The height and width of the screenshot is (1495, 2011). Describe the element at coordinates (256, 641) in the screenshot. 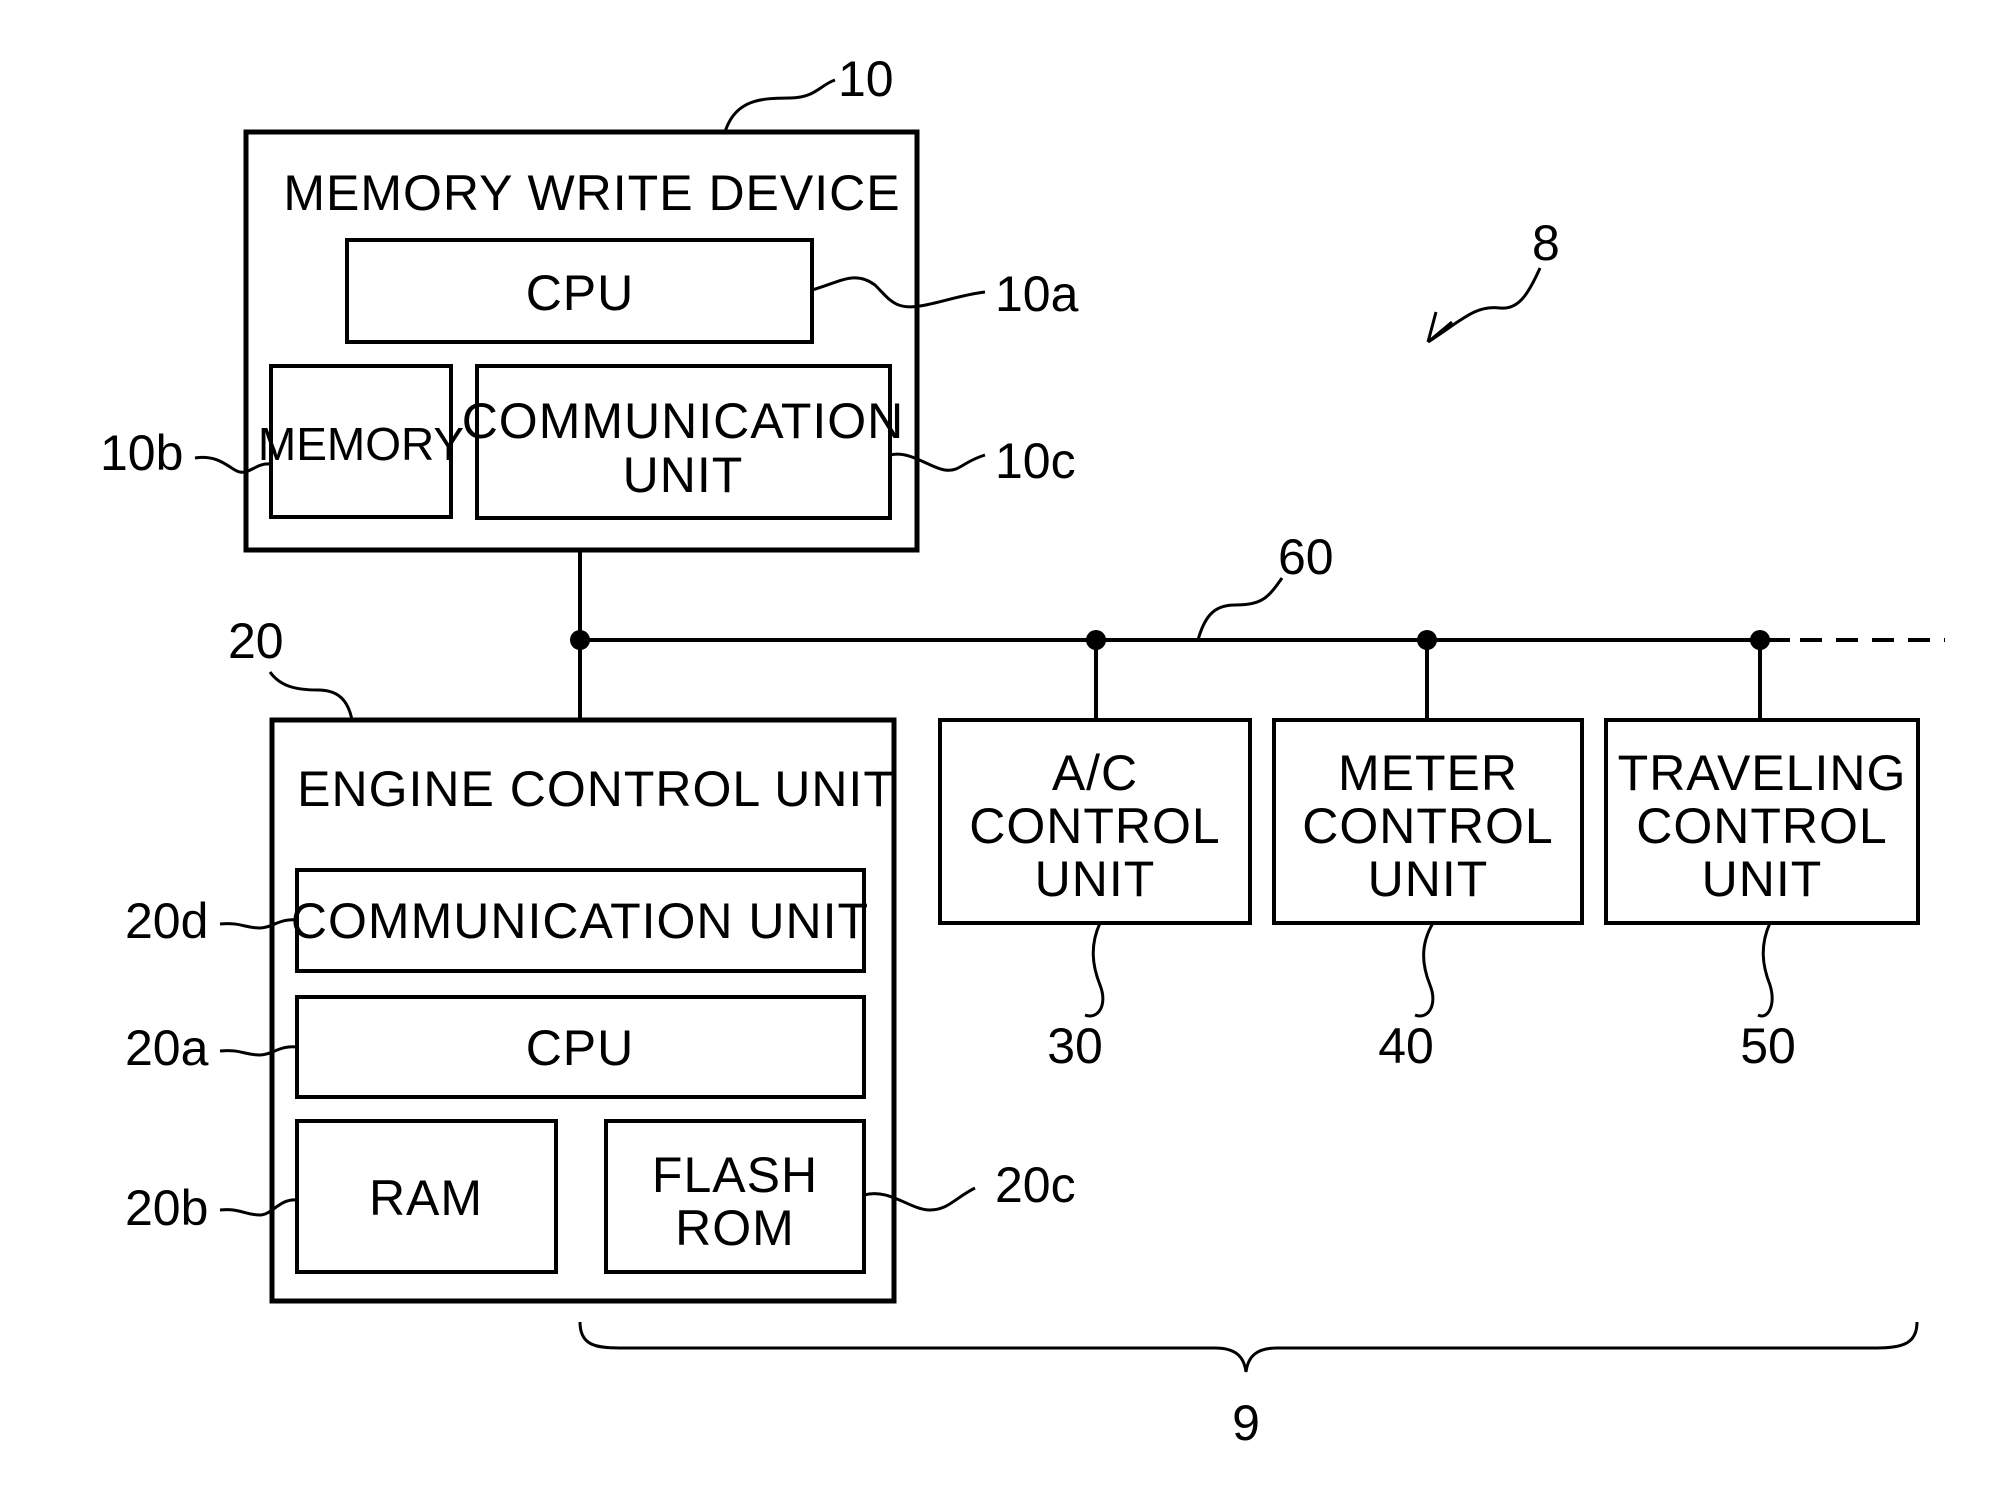

I see `ref-20: 20` at that location.